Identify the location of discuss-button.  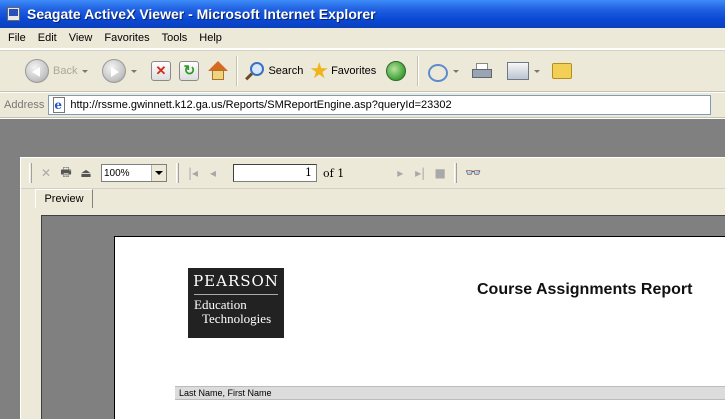
(560, 71).